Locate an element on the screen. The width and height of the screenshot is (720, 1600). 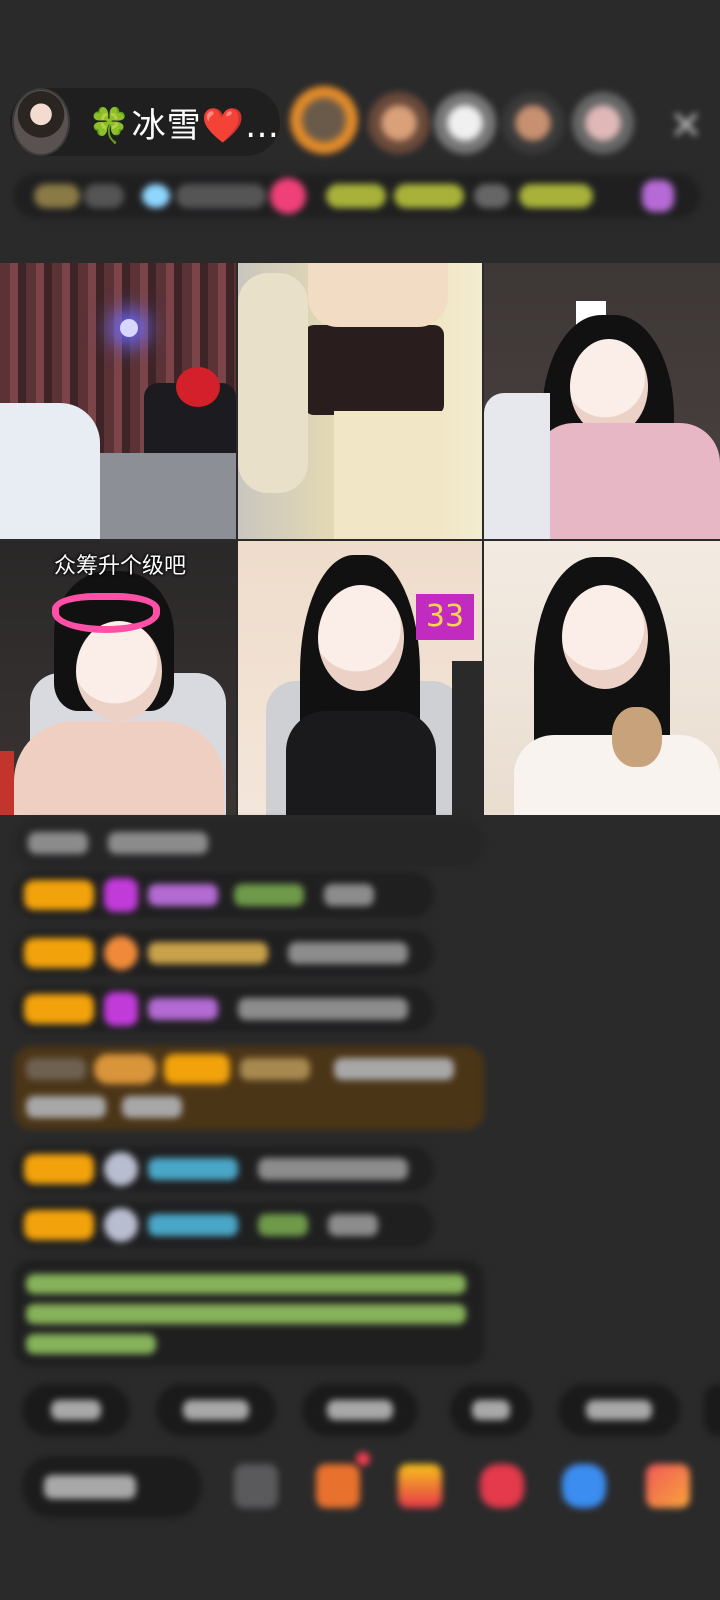
sweater-shape is located at coordinates (627, 481).